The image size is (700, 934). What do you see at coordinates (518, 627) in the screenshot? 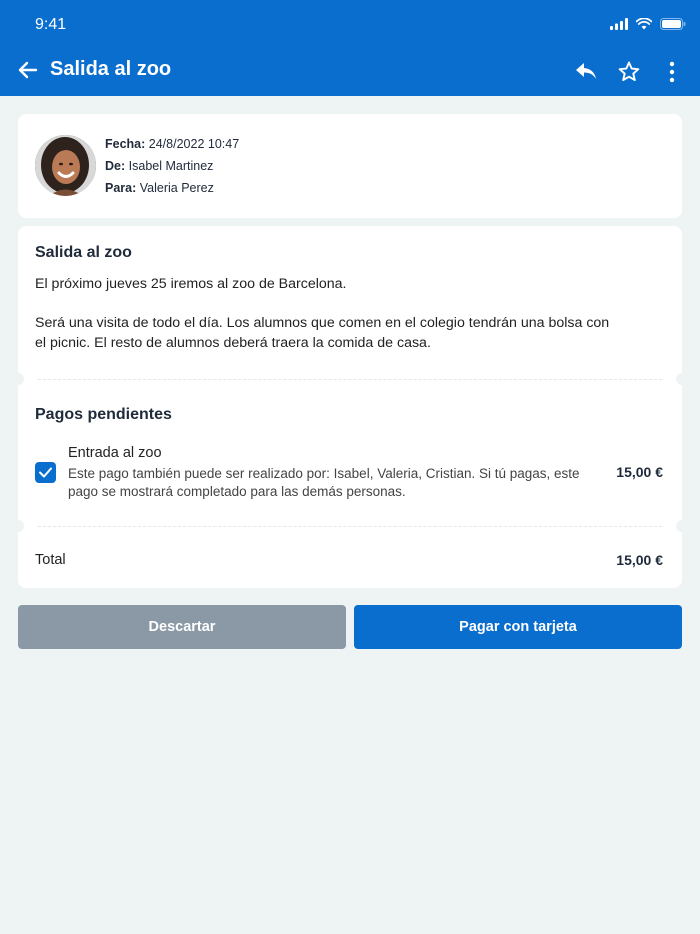
I see `pay-with-card-button: Pagar con tarjeta` at bounding box center [518, 627].